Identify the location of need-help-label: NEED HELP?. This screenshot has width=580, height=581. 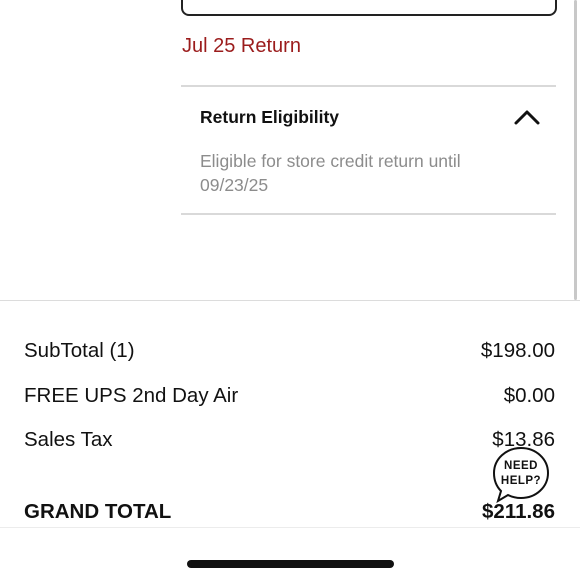
(521, 473).